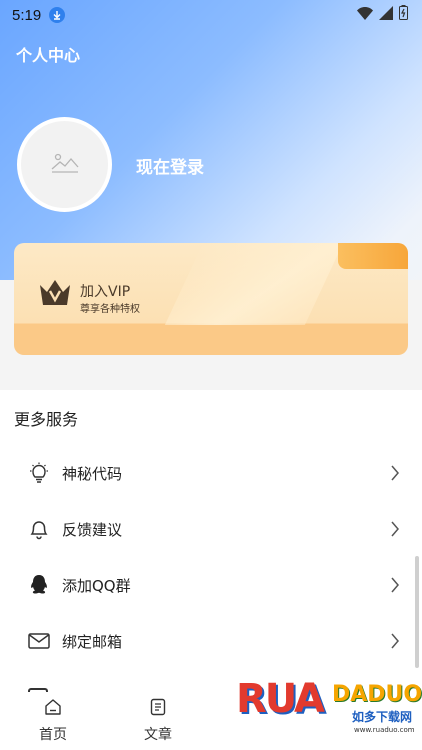 Image resolution: width=422 pixels, height=750 pixels. Describe the element at coordinates (329, 711) in the screenshot. I see `watermark: RUA DADUO 如多下载网 www.ruaduo.com` at that location.